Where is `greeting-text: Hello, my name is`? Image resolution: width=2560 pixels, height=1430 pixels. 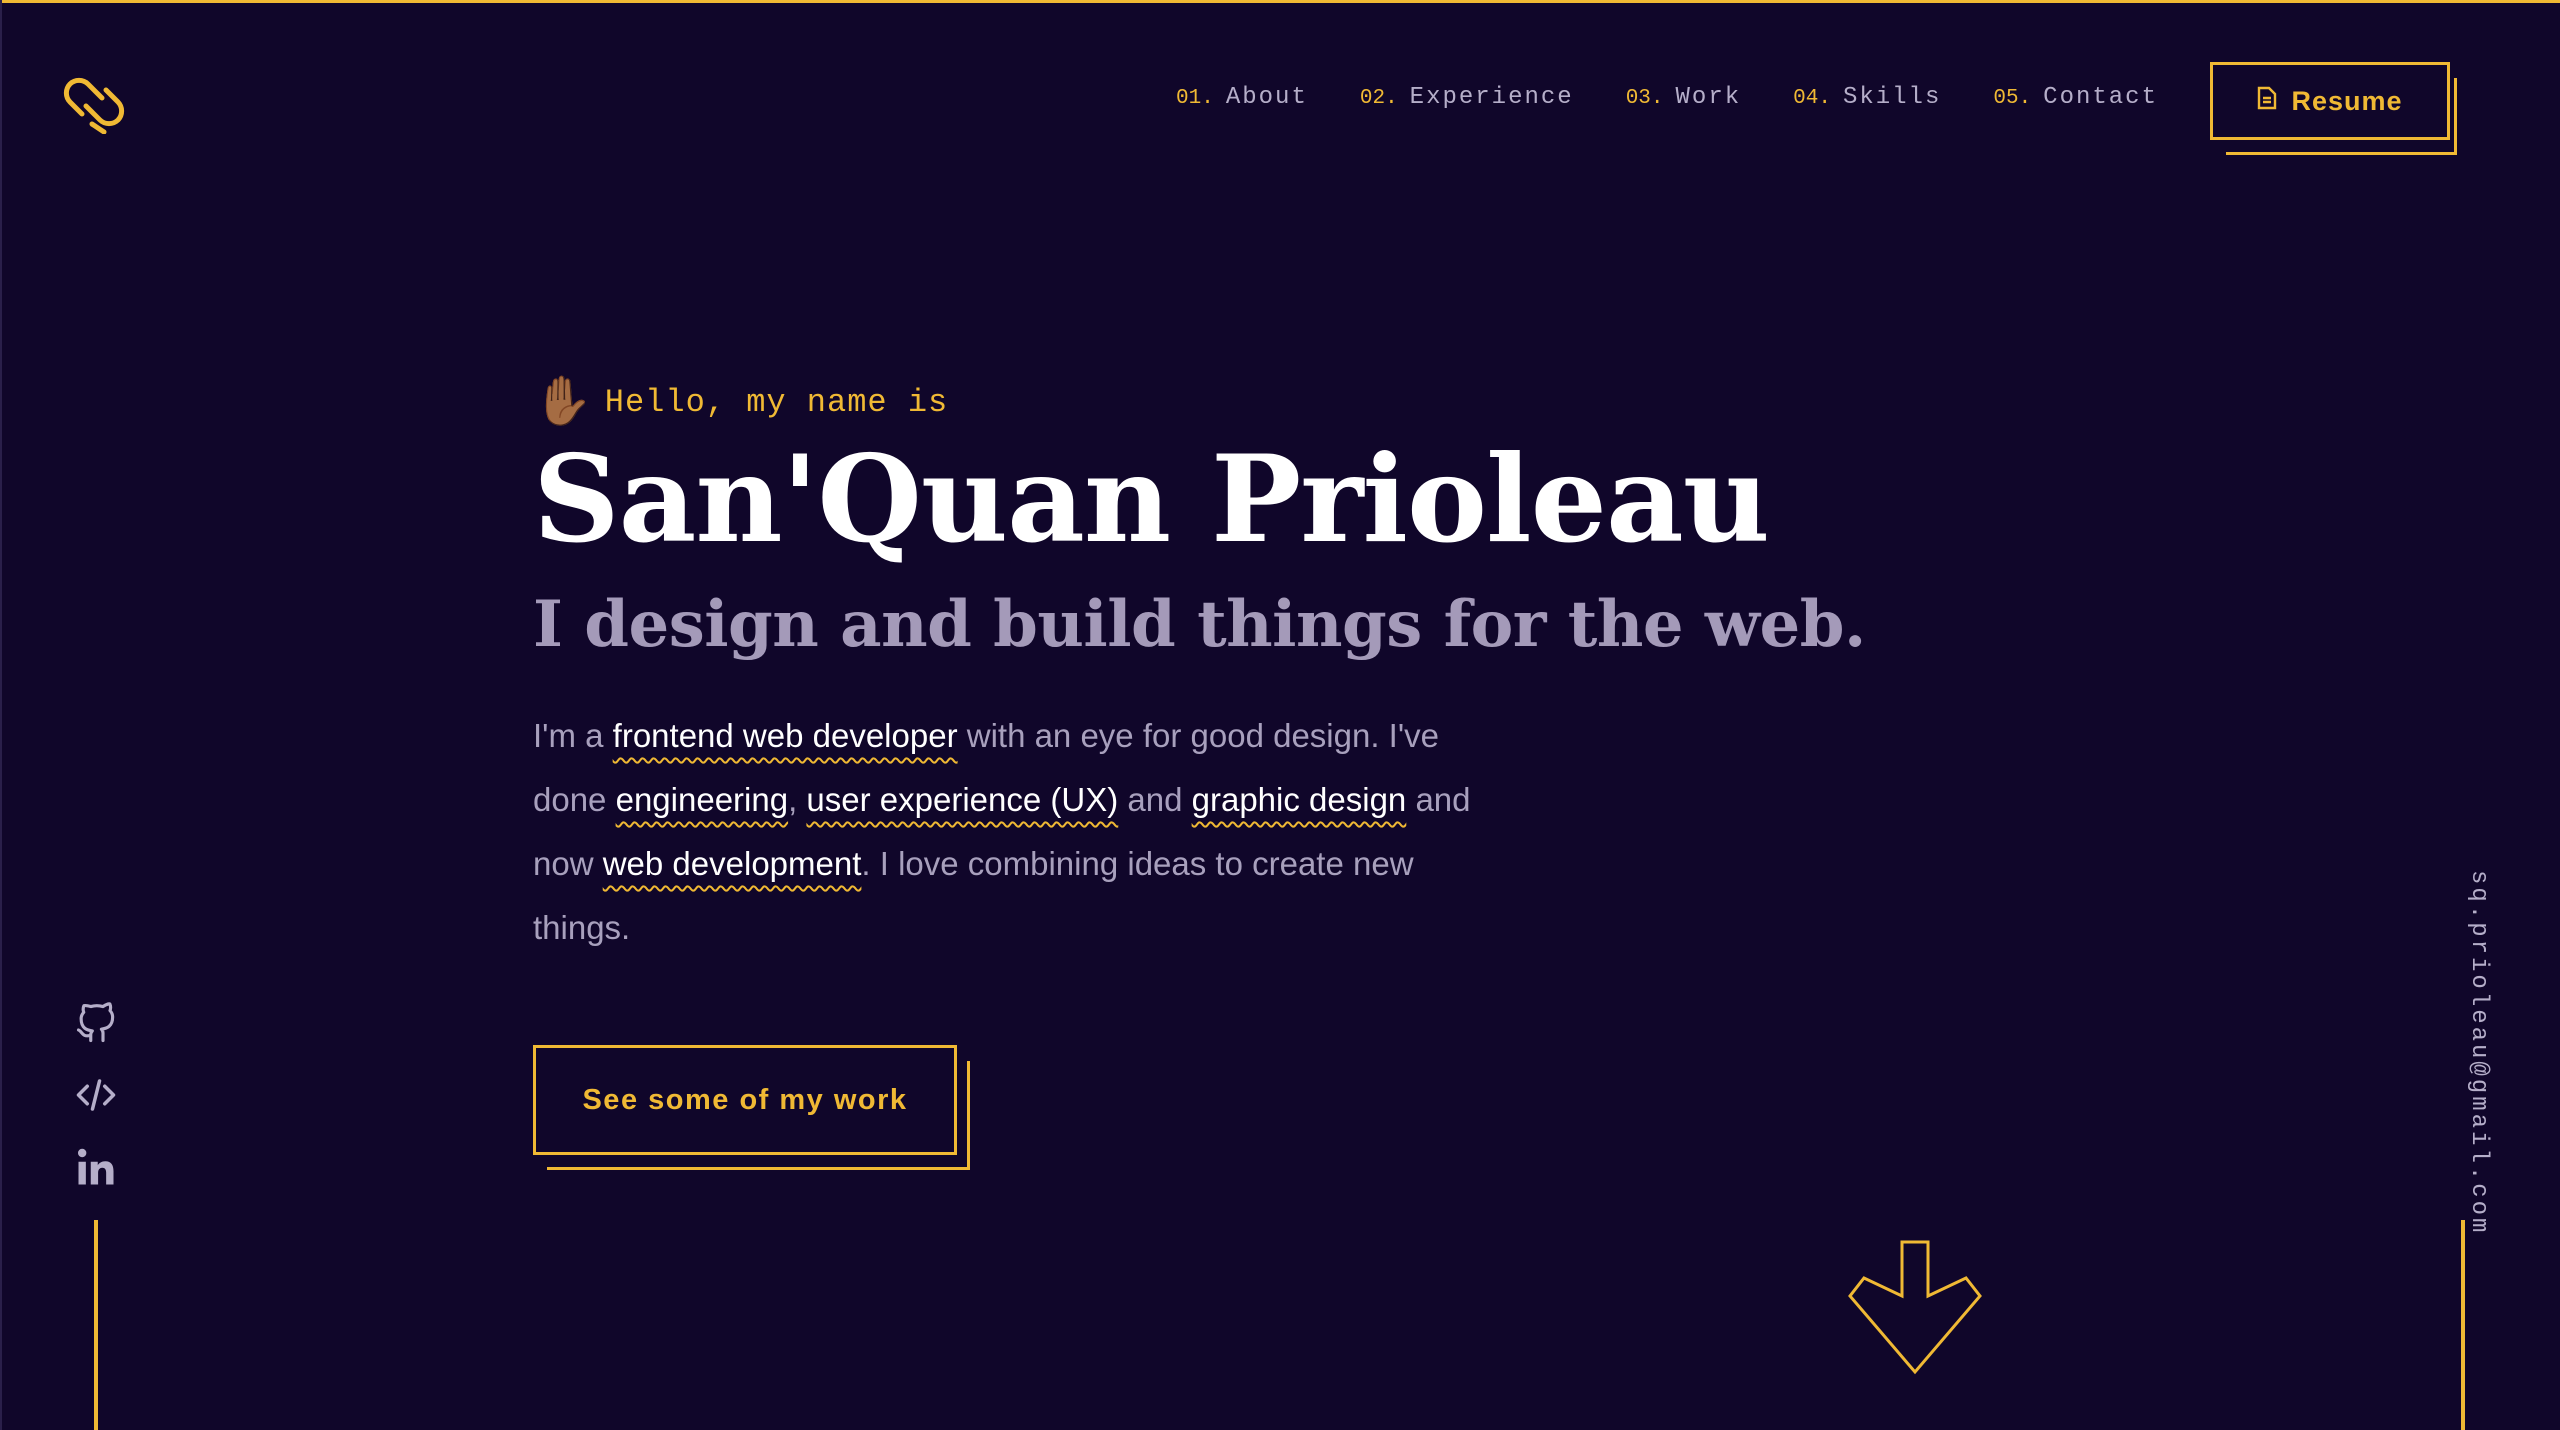
greeting-text: Hello, my name is is located at coordinates (776, 402).